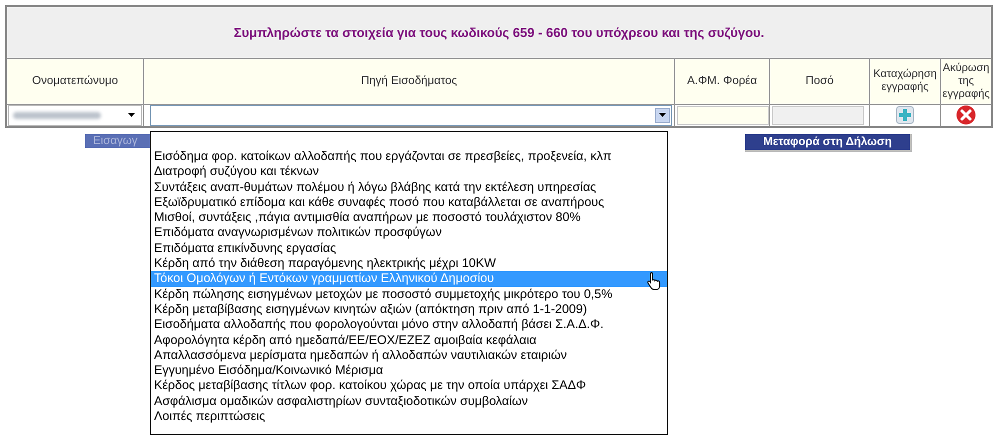 This screenshot has width=995, height=443. Describe the element at coordinates (409, 187) in the screenshot. I see `dropdown-option: Συντάξεις αναπ-θυμάτων πολέμου ή λόγω βλάβης κατά την εκτέλεση υπηρεσίας` at that location.